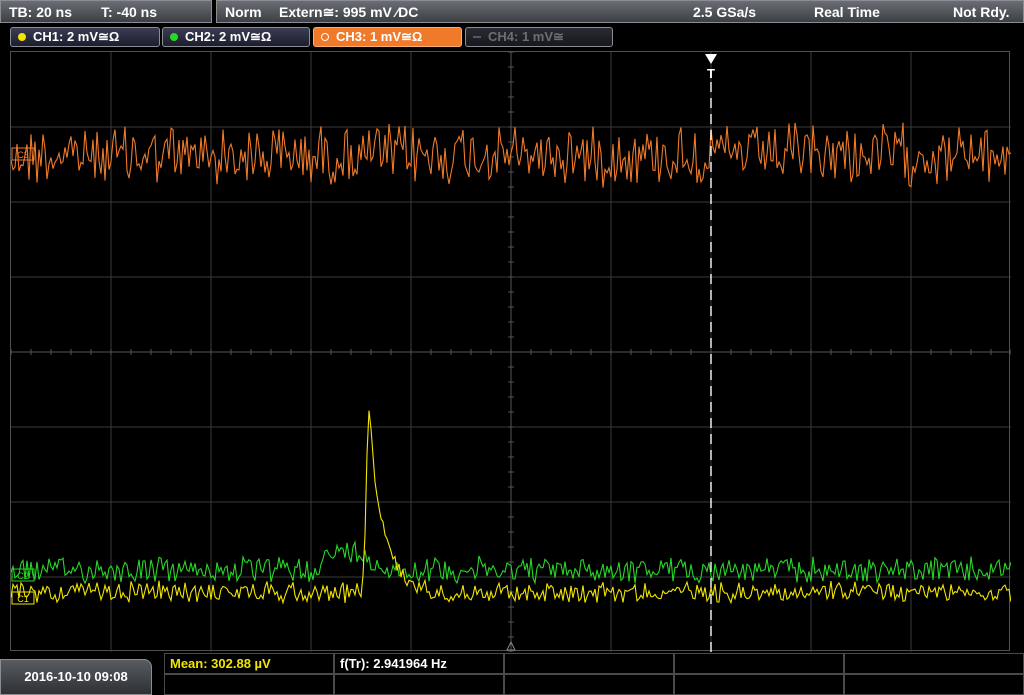  I want to click on mean-measurement: Mean: 302.88 µV, so click(249, 663).